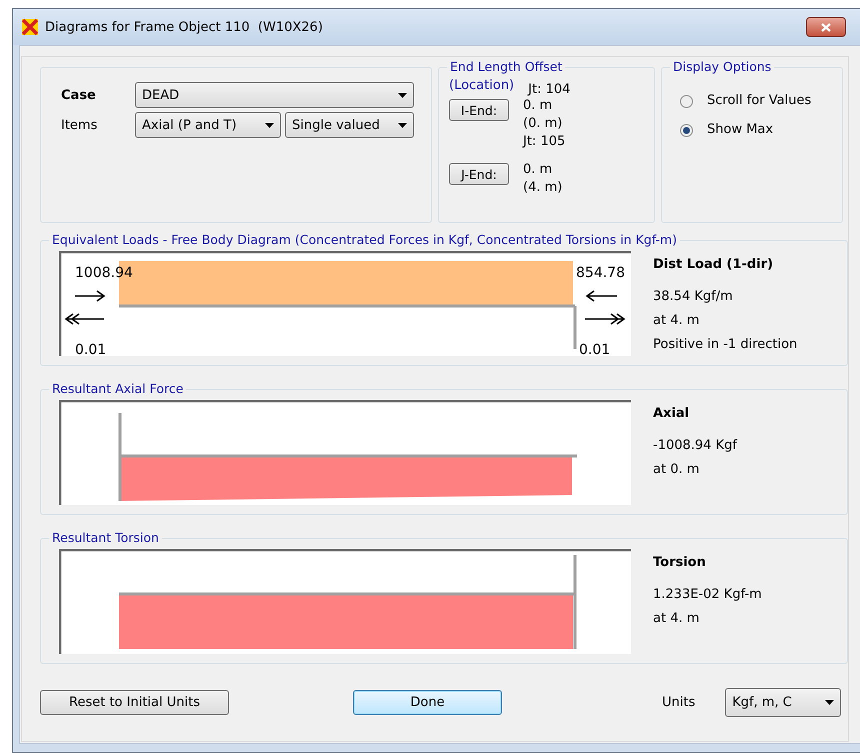 The image size is (860, 753). What do you see at coordinates (104, 273) in the screenshot?
I see `force-value: 1008.94` at bounding box center [104, 273].